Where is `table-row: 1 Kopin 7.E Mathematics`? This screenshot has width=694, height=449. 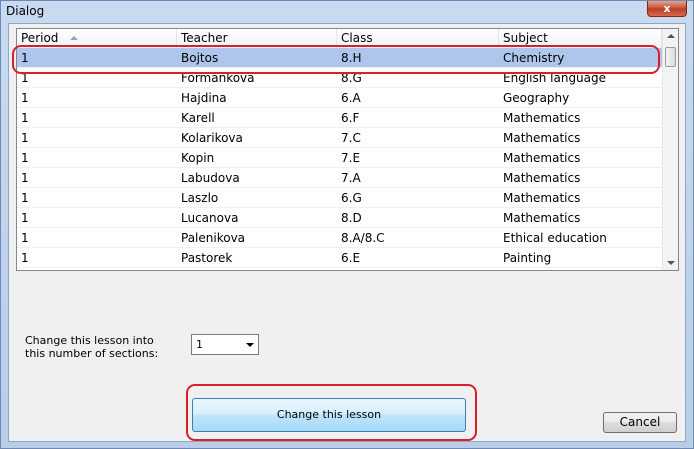
table-row: 1 Kopin 7.E Mathematics is located at coordinates (339, 158).